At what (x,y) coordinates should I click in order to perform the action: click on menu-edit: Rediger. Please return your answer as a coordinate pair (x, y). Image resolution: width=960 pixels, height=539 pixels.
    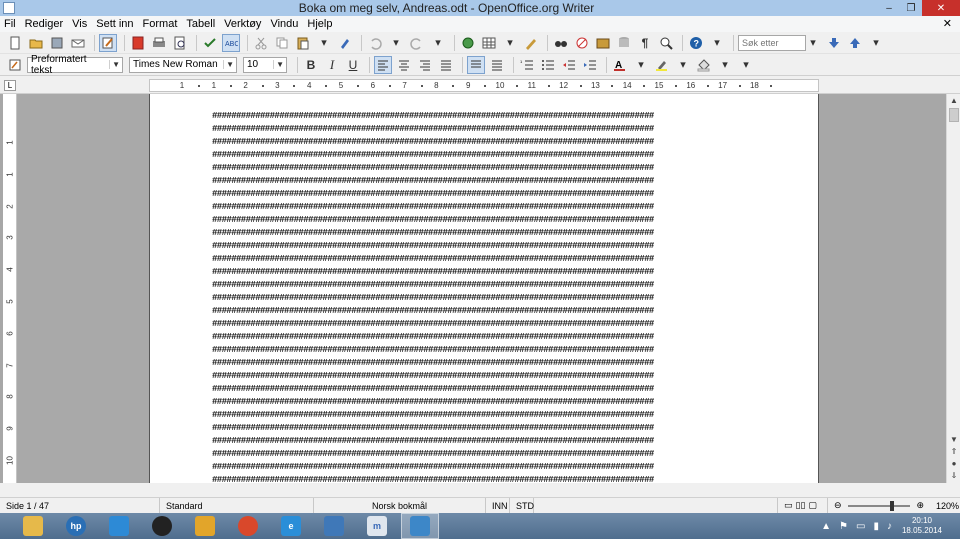
    Looking at the image, I should click on (44, 24).